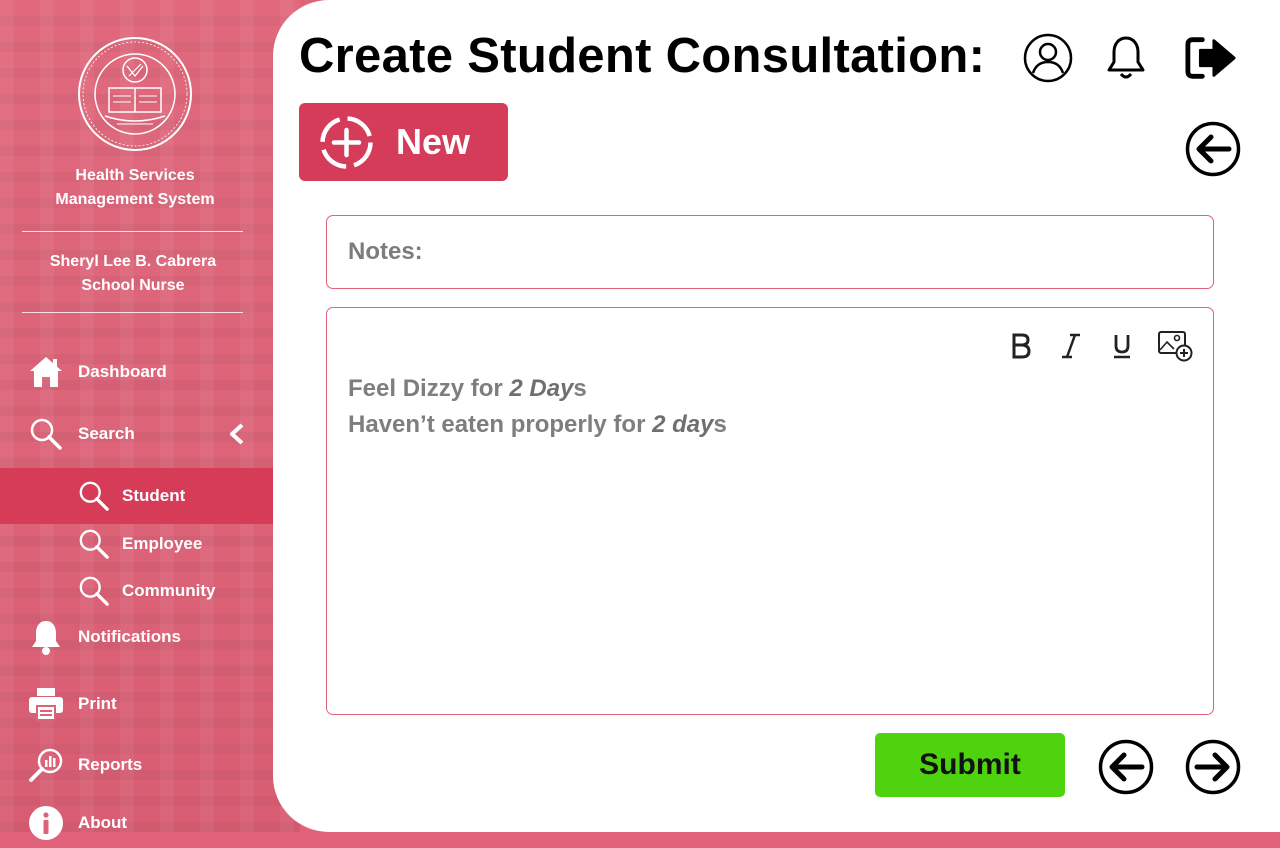 This screenshot has width=1280, height=848. What do you see at coordinates (122, 371) in the screenshot?
I see `sidebar-item-label: Dashboard` at bounding box center [122, 371].